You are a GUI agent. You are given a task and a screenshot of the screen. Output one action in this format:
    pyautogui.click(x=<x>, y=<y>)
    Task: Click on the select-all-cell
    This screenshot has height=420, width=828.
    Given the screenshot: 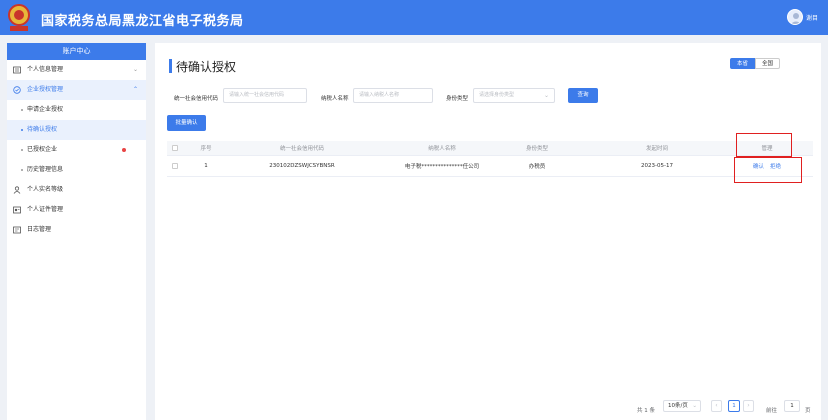 What is the action you would take?
    pyautogui.click(x=175, y=148)
    